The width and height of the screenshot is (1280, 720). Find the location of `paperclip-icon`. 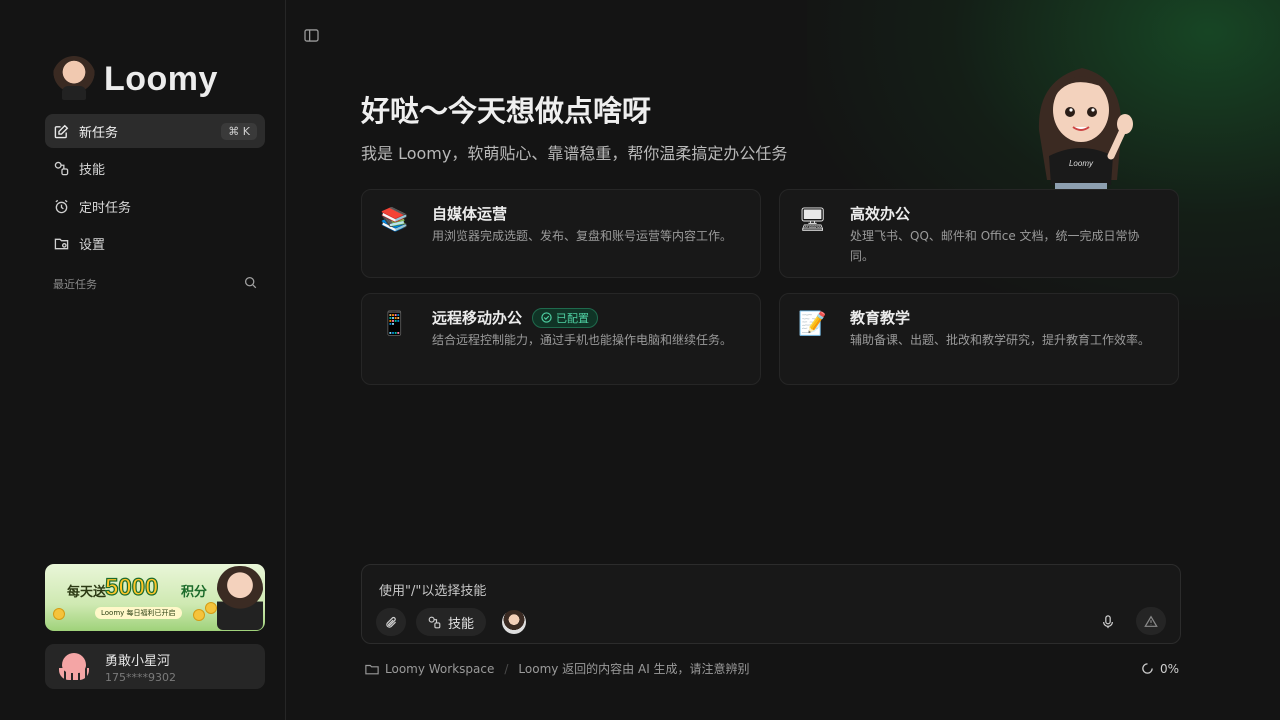

paperclip-icon is located at coordinates (390, 622).